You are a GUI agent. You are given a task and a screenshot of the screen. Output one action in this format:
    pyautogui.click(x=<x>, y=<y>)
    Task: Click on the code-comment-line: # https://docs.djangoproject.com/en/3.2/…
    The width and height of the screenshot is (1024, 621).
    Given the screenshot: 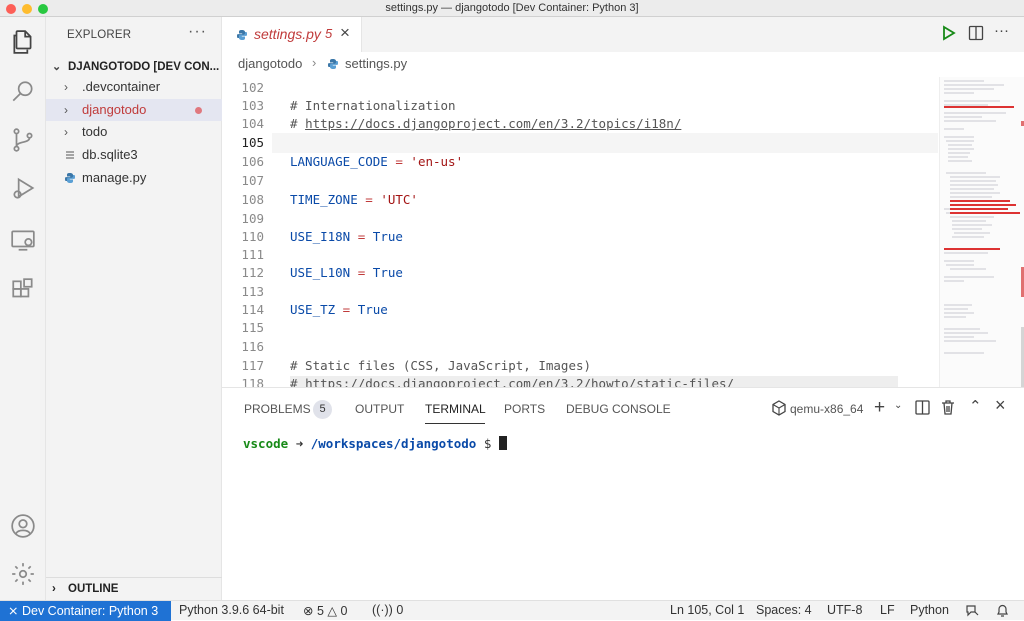 What is the action you would take?
    pyautogui.click(x=594, y=381)
    